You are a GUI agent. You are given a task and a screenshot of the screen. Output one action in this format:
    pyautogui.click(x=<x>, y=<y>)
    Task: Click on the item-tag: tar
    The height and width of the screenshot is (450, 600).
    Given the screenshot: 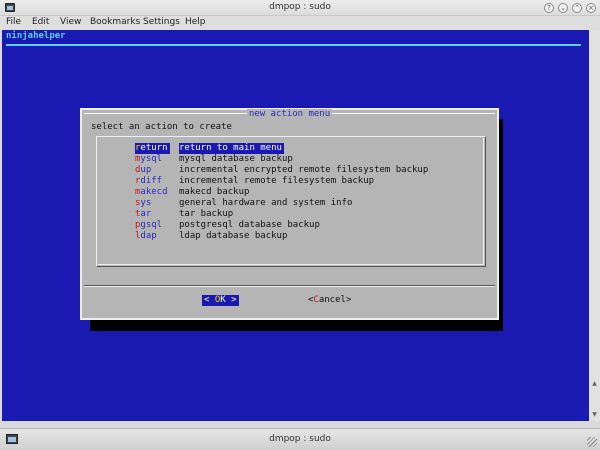 What is the action you would take?
    pyautogui.click(x=143, y=214)
    